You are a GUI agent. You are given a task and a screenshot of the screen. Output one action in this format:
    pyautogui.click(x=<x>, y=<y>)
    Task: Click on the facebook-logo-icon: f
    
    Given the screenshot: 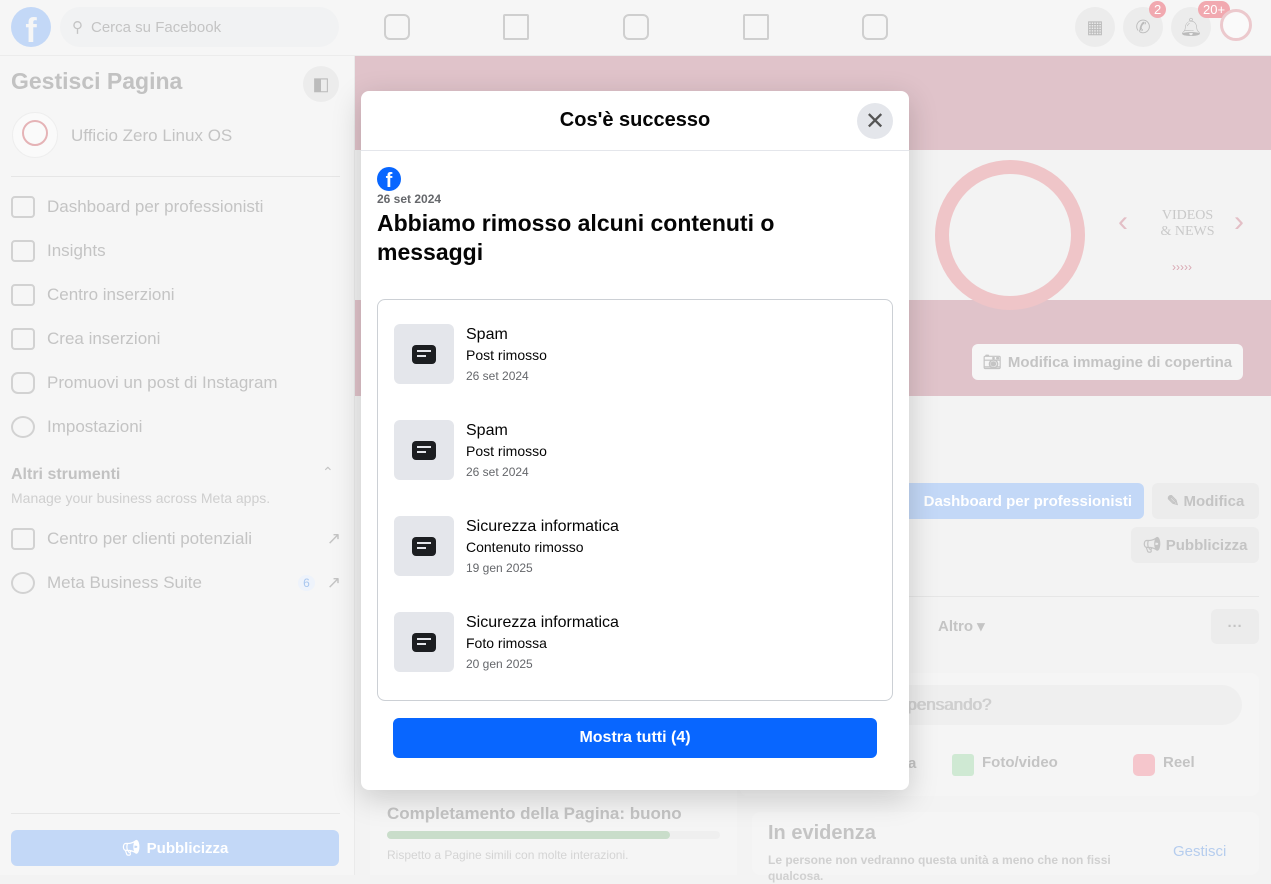 What is the action you would take?
    pyautogui.click(x=31, y=27)
    